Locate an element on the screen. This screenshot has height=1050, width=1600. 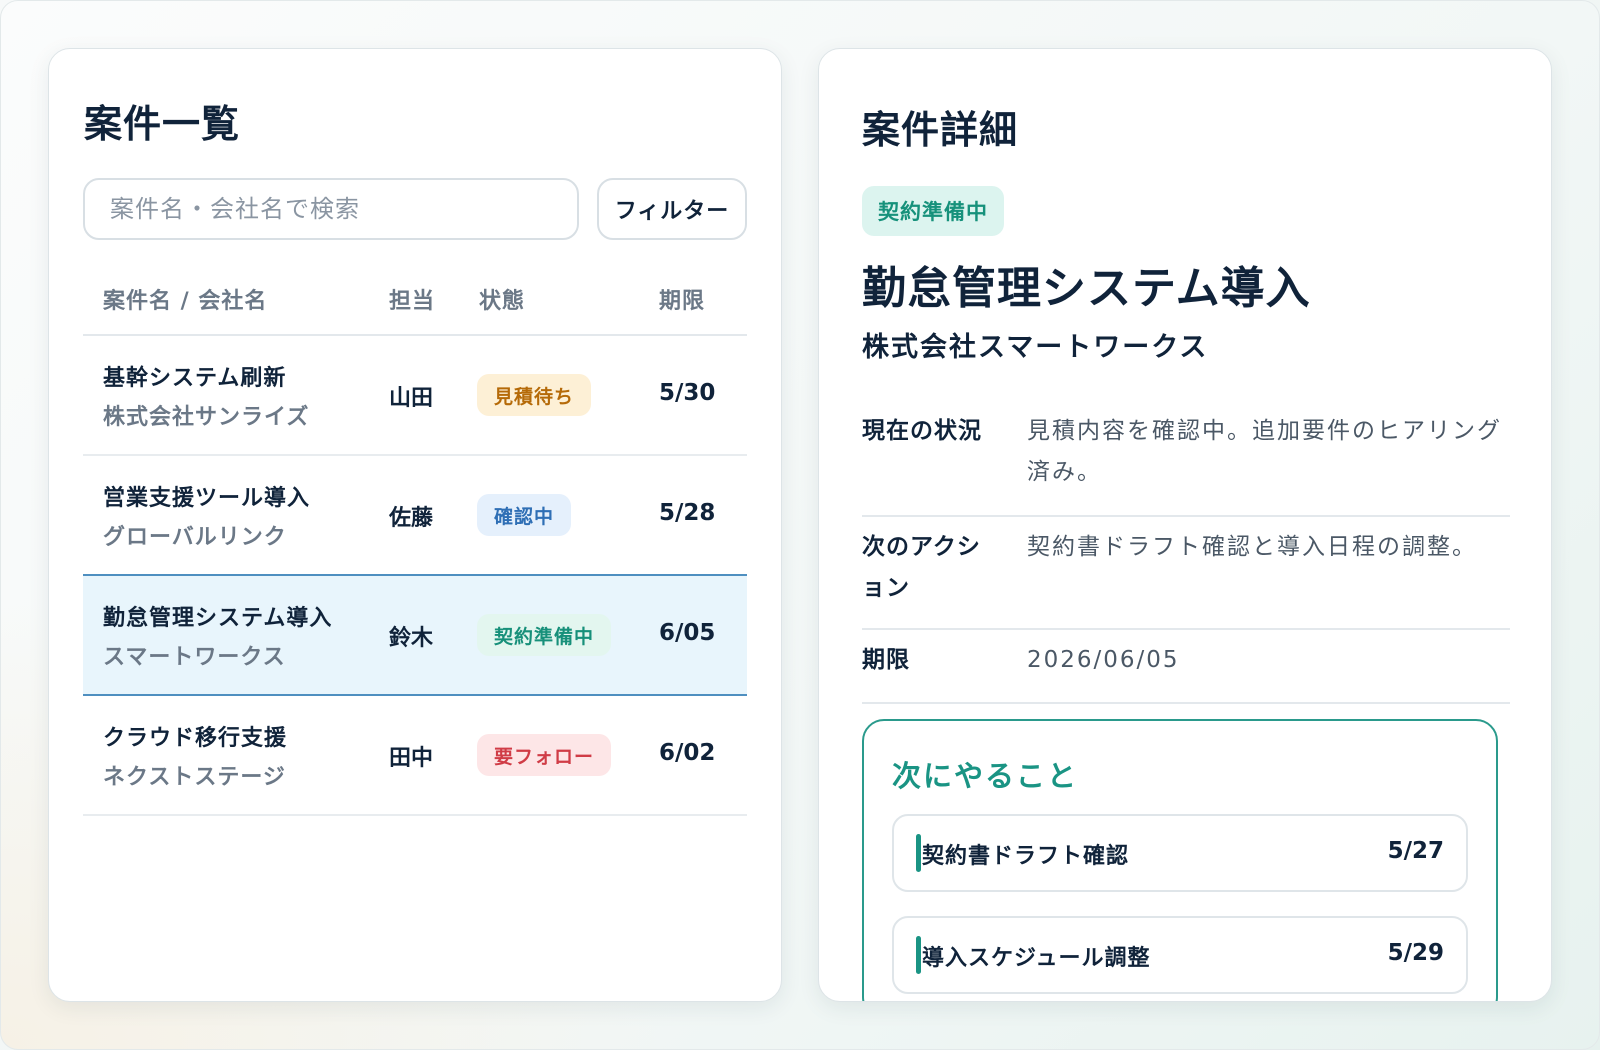
column-header-status: 状態 is located at coordinates (502, 299).